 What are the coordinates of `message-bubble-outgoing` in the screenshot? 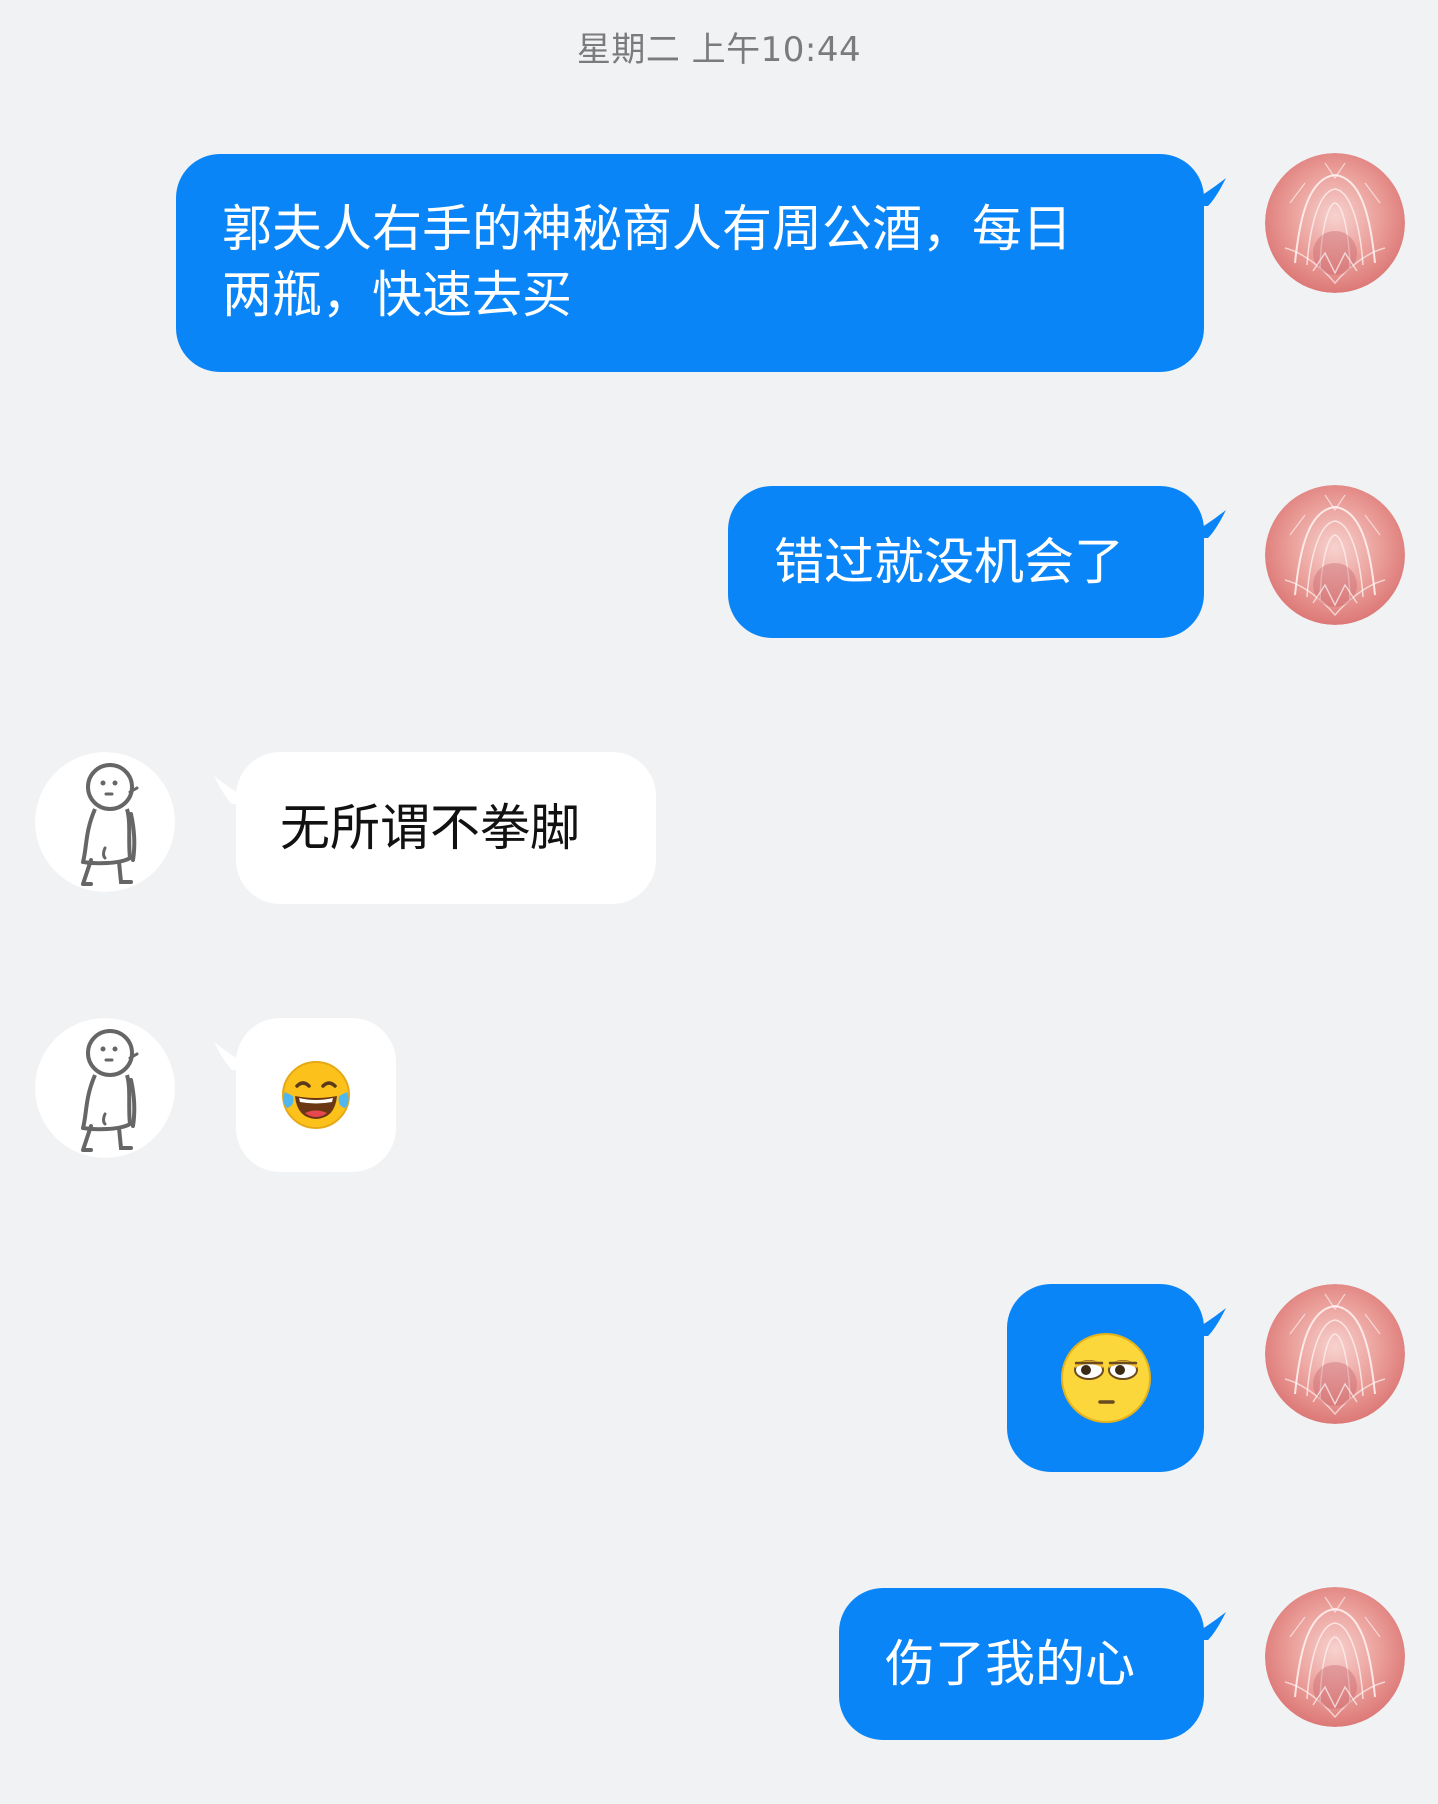 It's located at (1105, 1378).